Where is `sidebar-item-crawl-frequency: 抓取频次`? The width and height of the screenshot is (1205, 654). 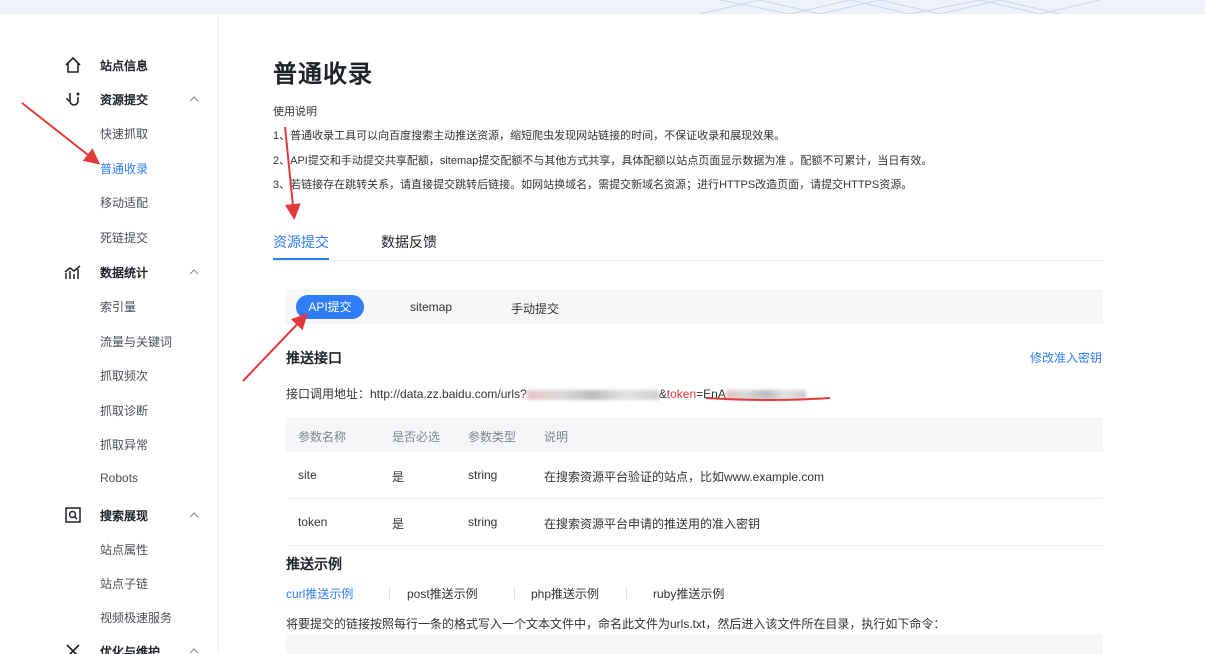 sidebar-item-crawl-frequency: 抓取频次 is located at coordinates (124, 375).